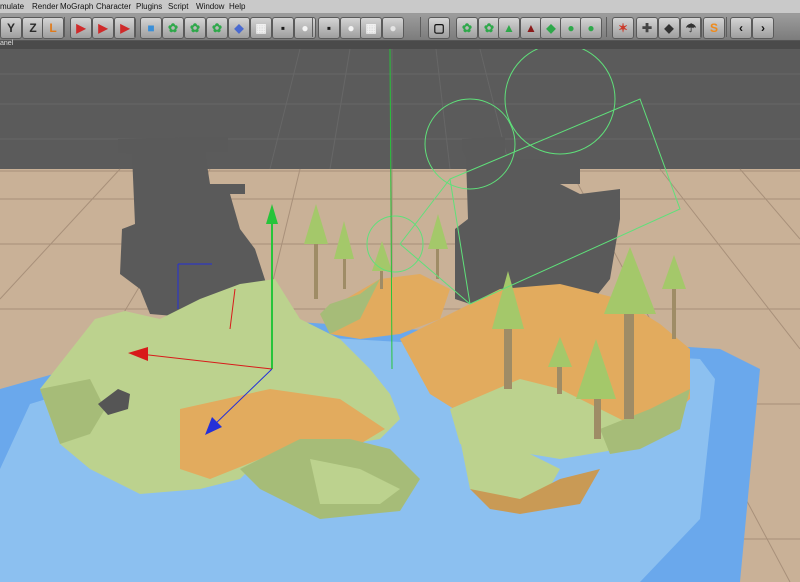 Image resolution: width=800 pixels, height=582 pixels. I want to click on camera-button: ▪, so click(283, 28).